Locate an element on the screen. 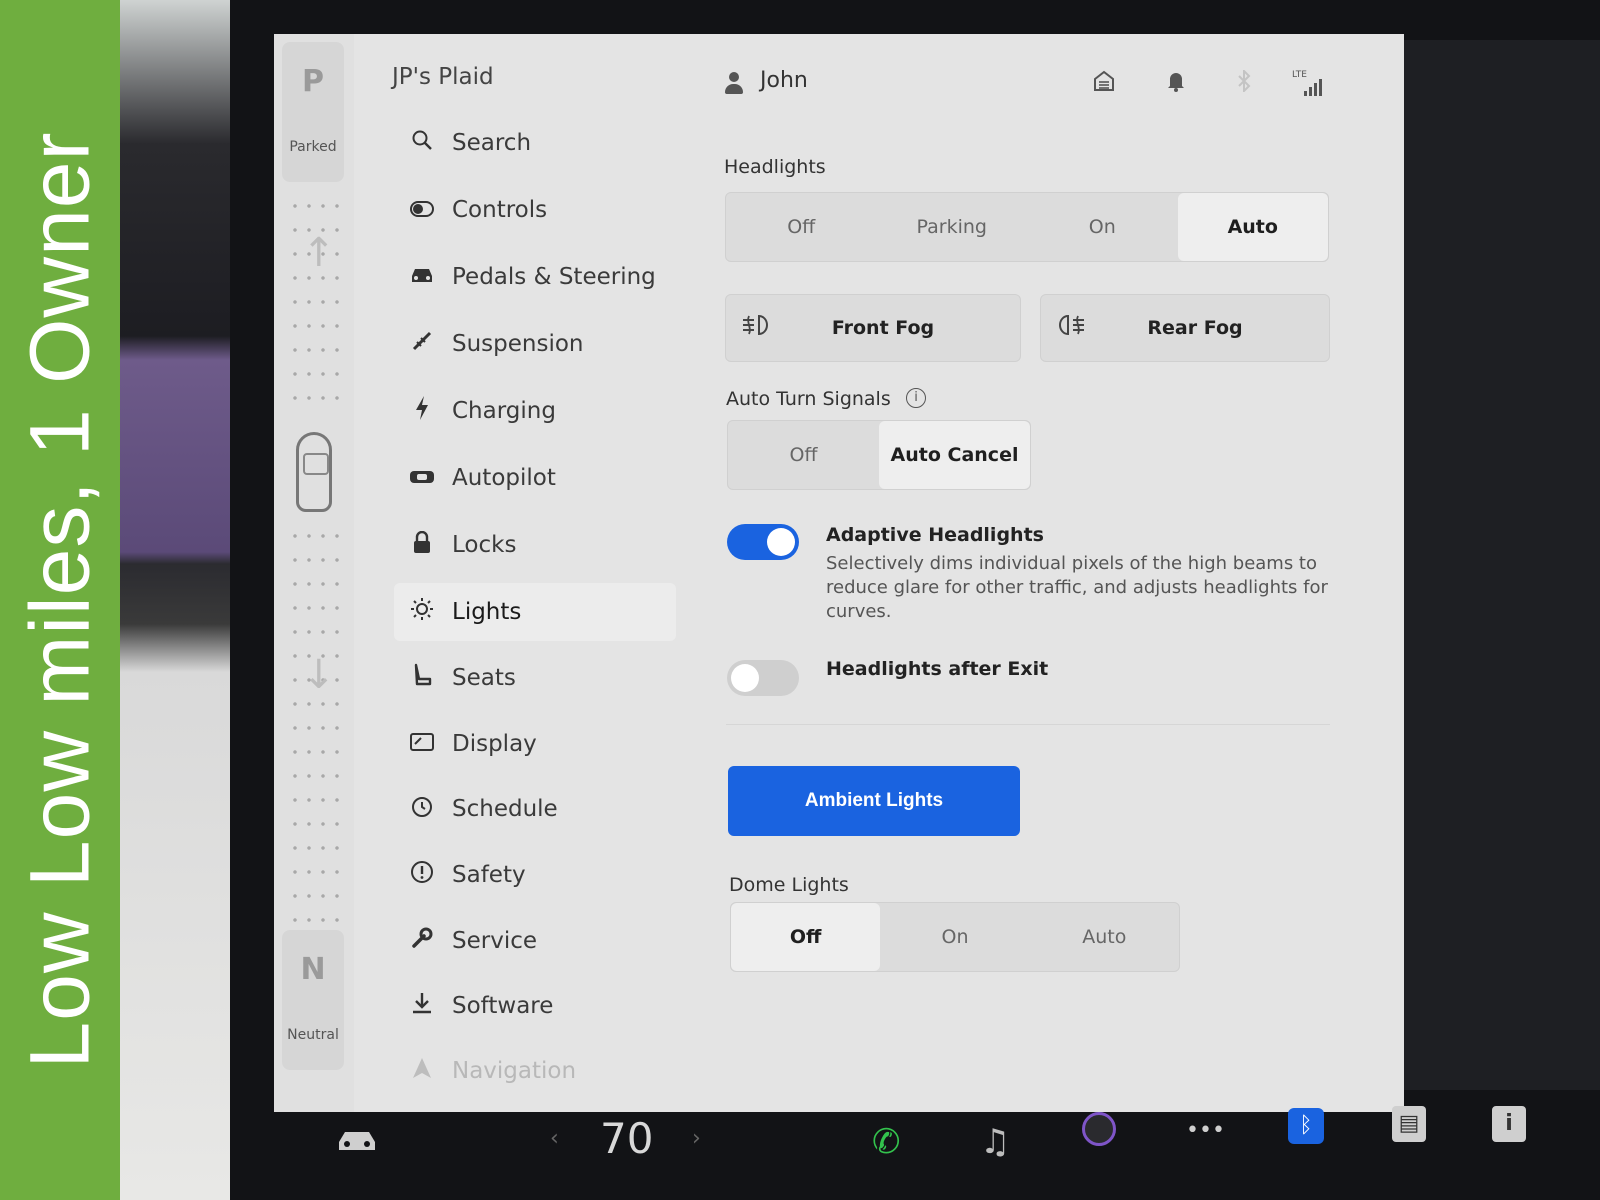 The width and height of the screenshot is (1600, 1200). user-profile-name: John is located at coordinates (784, 80).